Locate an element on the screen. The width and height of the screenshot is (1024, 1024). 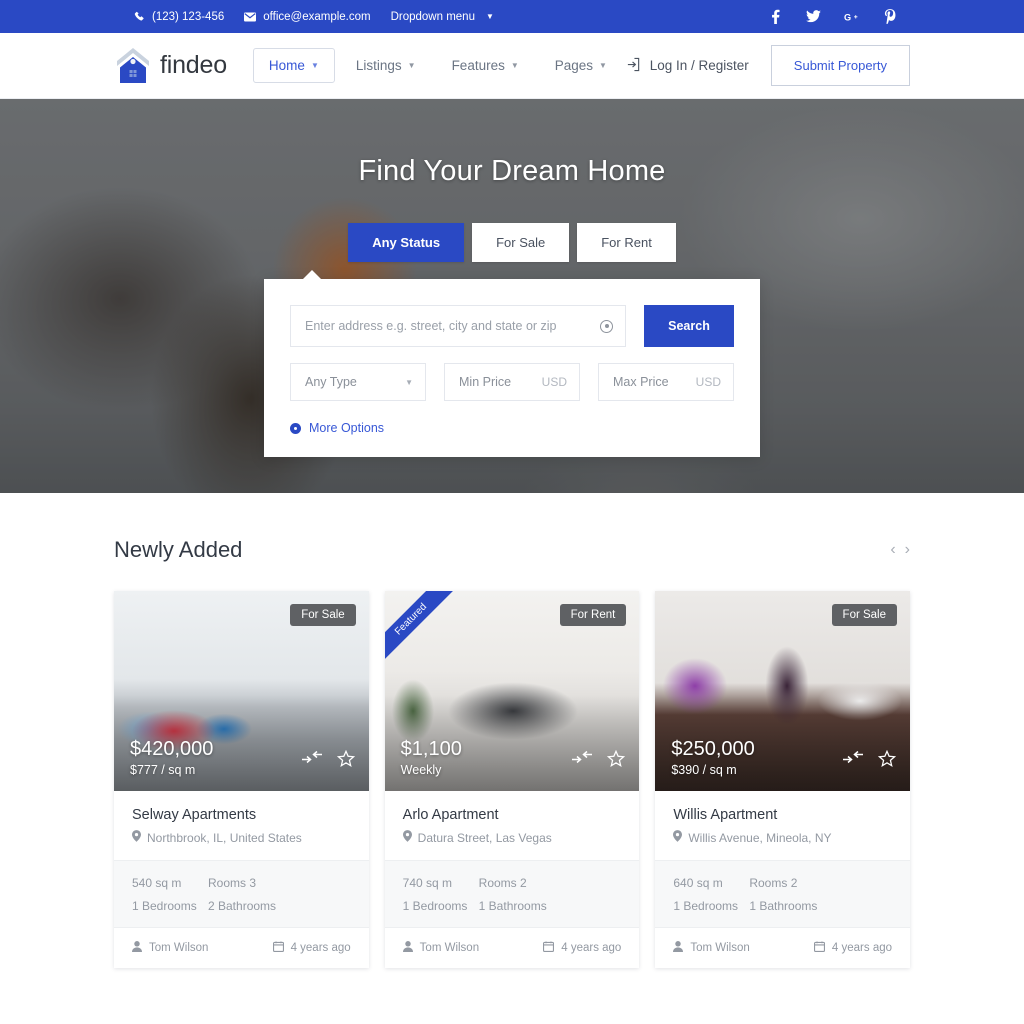
property-address: Datura Street, Las Vegas is located at coordinates (512, 837).